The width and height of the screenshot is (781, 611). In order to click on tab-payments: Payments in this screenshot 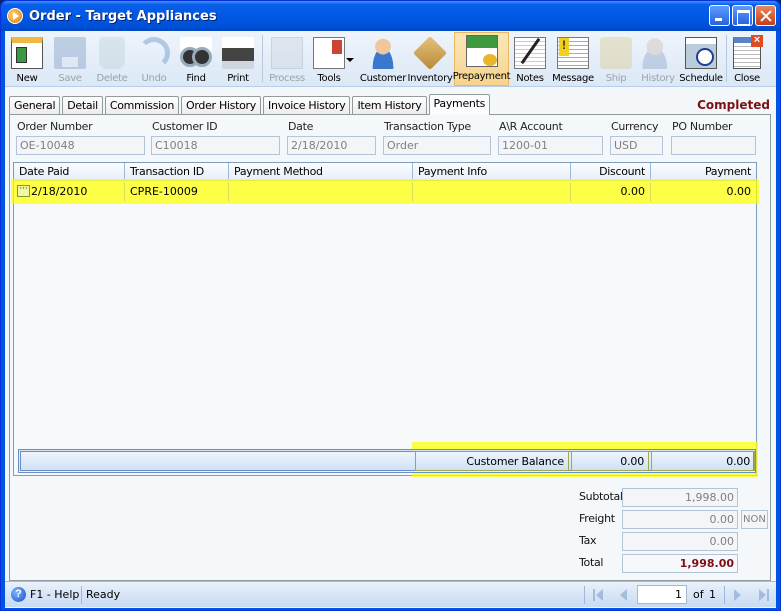, I will do `click(459, 104)`.